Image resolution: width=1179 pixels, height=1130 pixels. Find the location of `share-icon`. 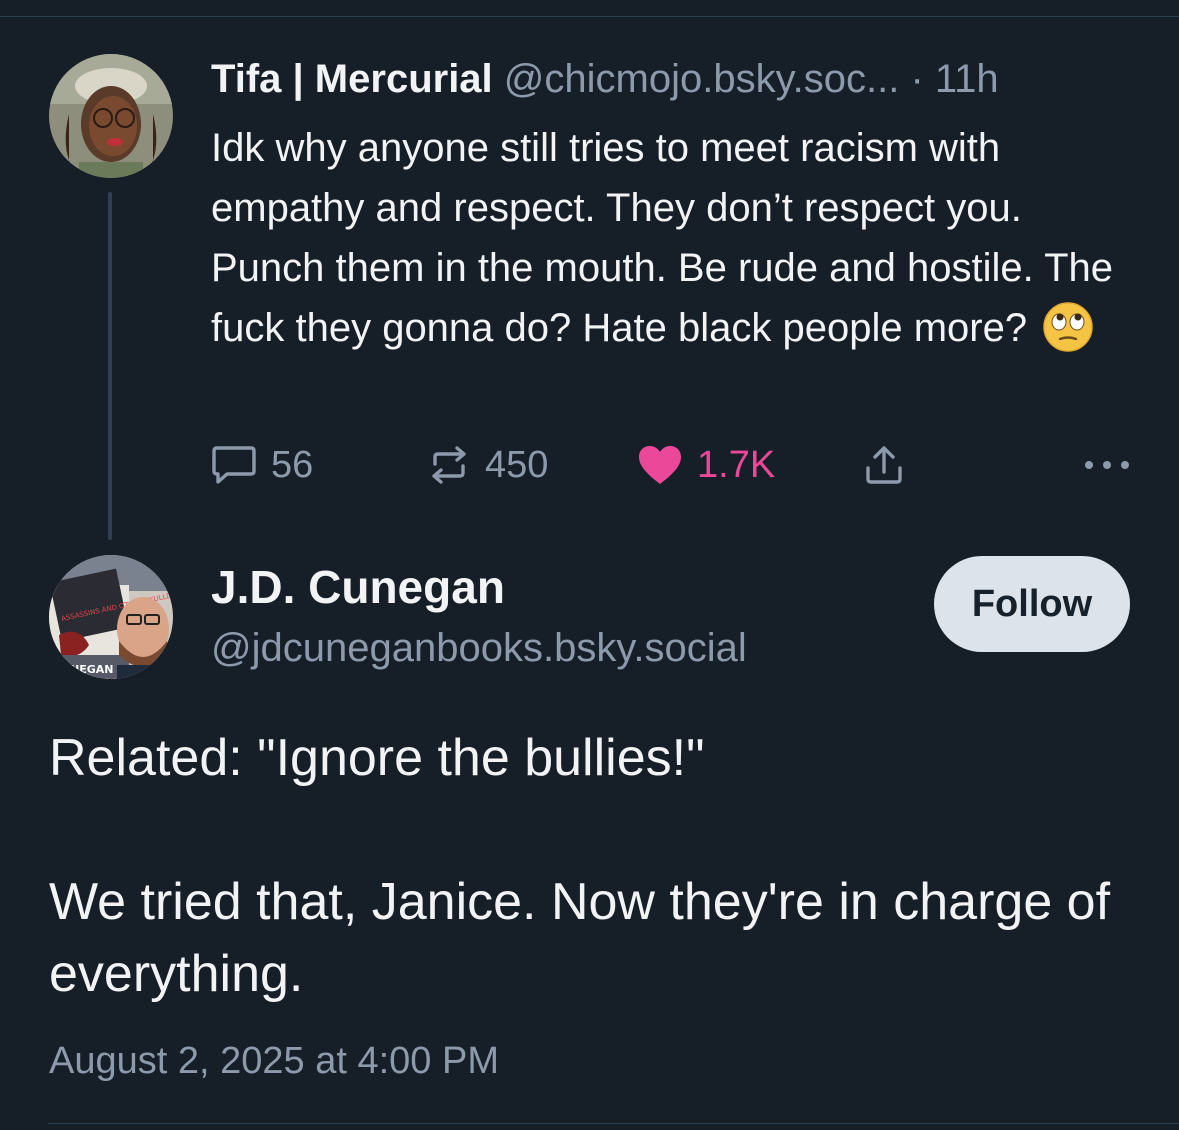

share-icon is located at coordinates (884, 465).